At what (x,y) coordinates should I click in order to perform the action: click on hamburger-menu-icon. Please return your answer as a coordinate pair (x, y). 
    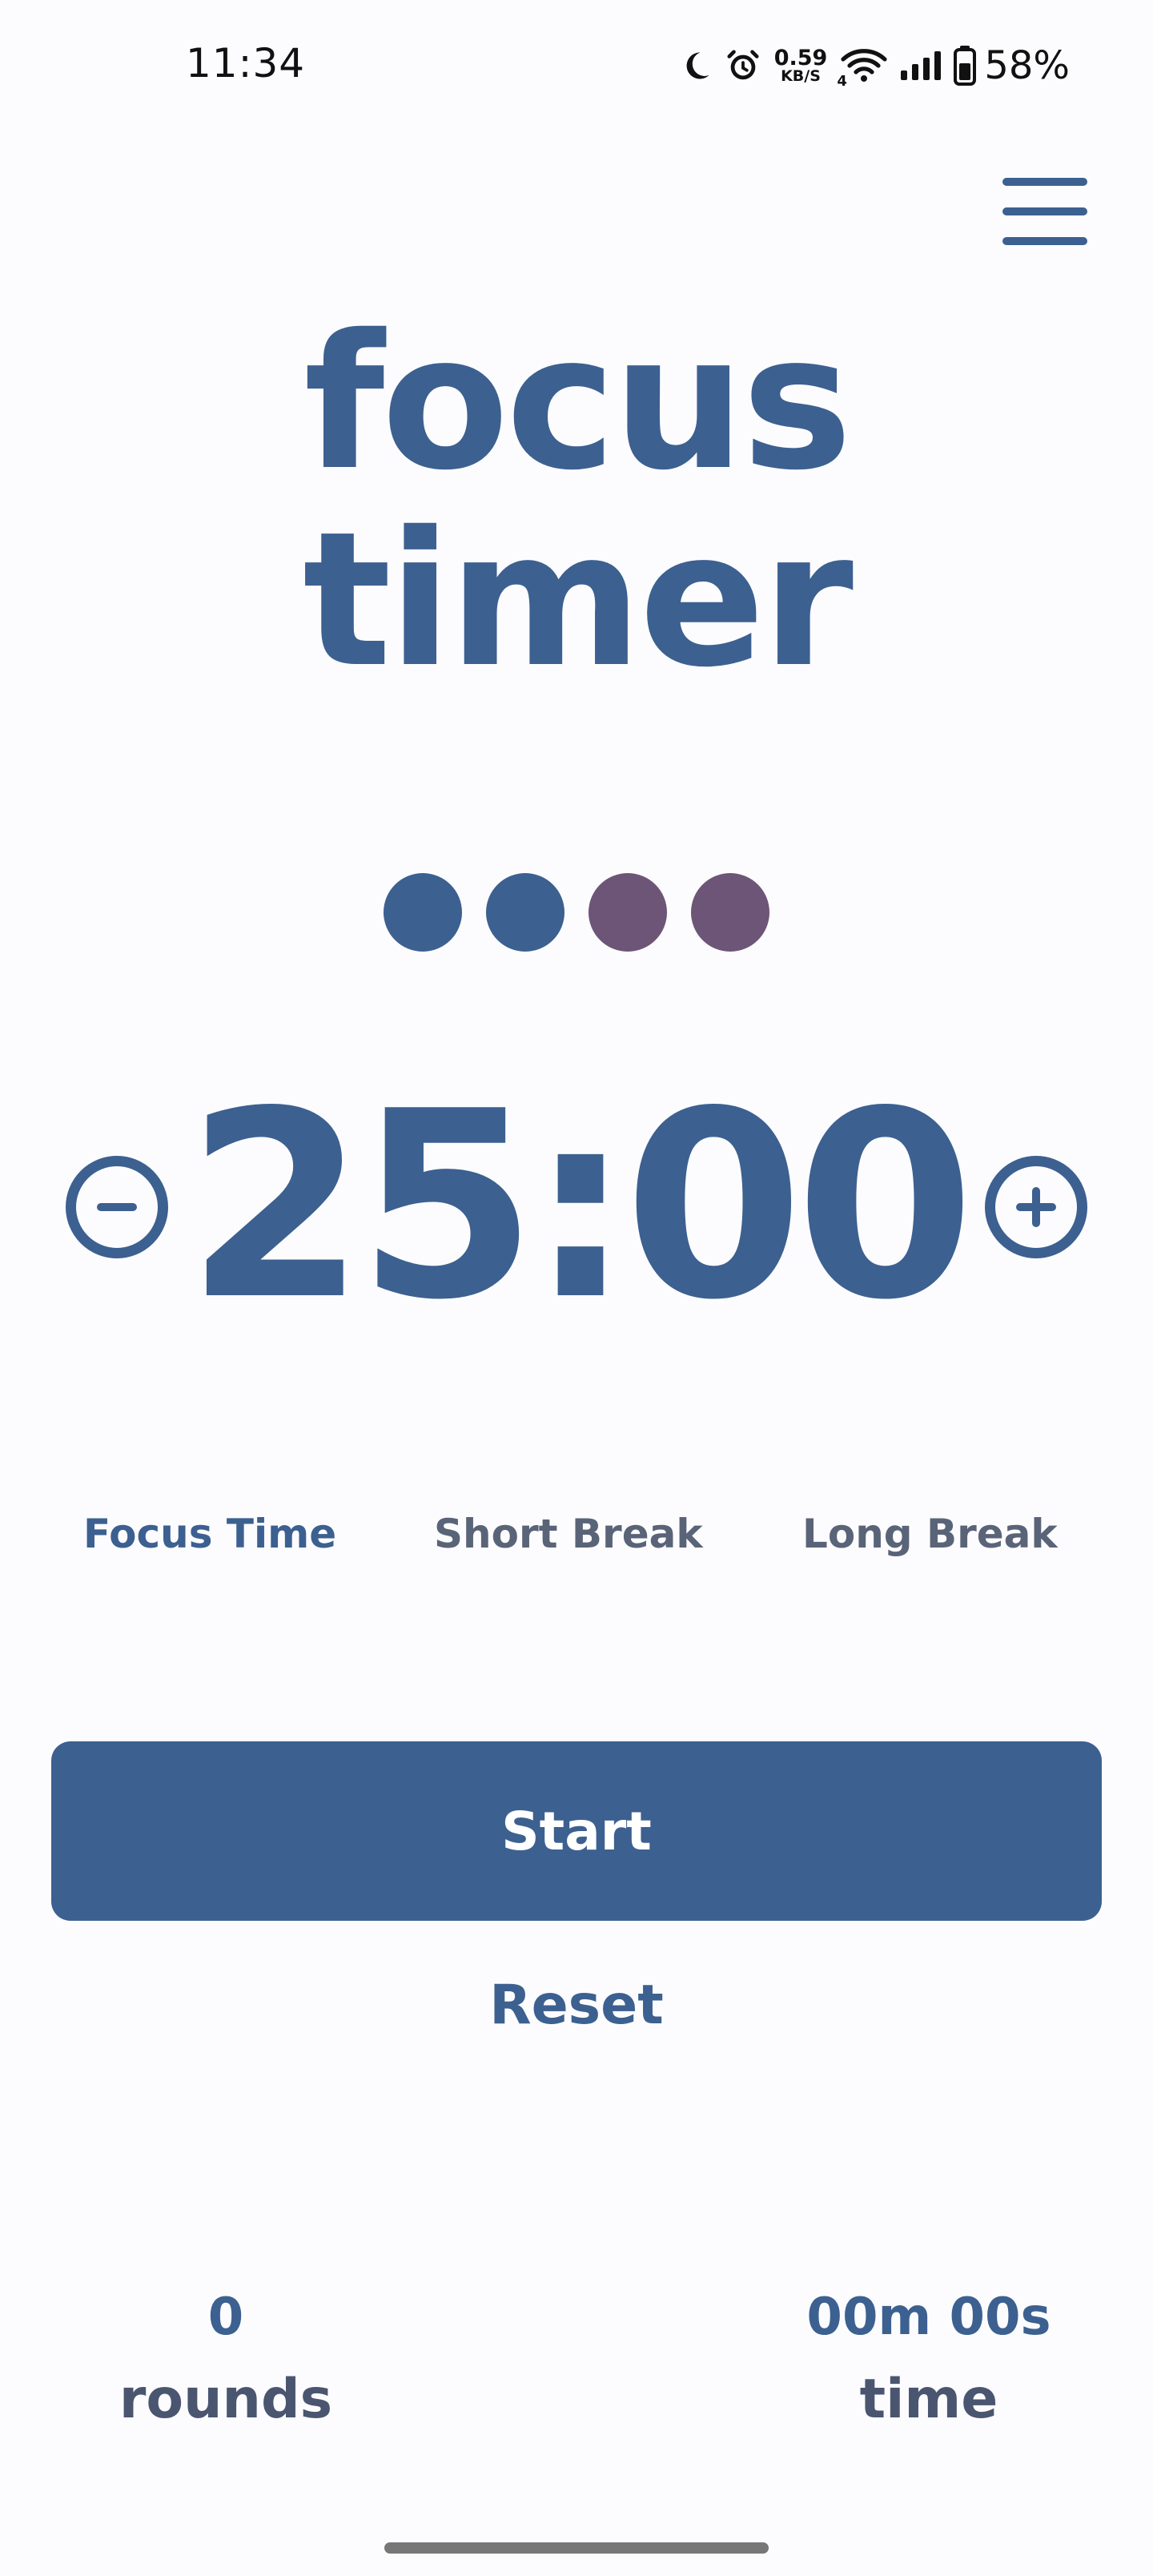
    Looking at the image, I should click on (1044, 211).